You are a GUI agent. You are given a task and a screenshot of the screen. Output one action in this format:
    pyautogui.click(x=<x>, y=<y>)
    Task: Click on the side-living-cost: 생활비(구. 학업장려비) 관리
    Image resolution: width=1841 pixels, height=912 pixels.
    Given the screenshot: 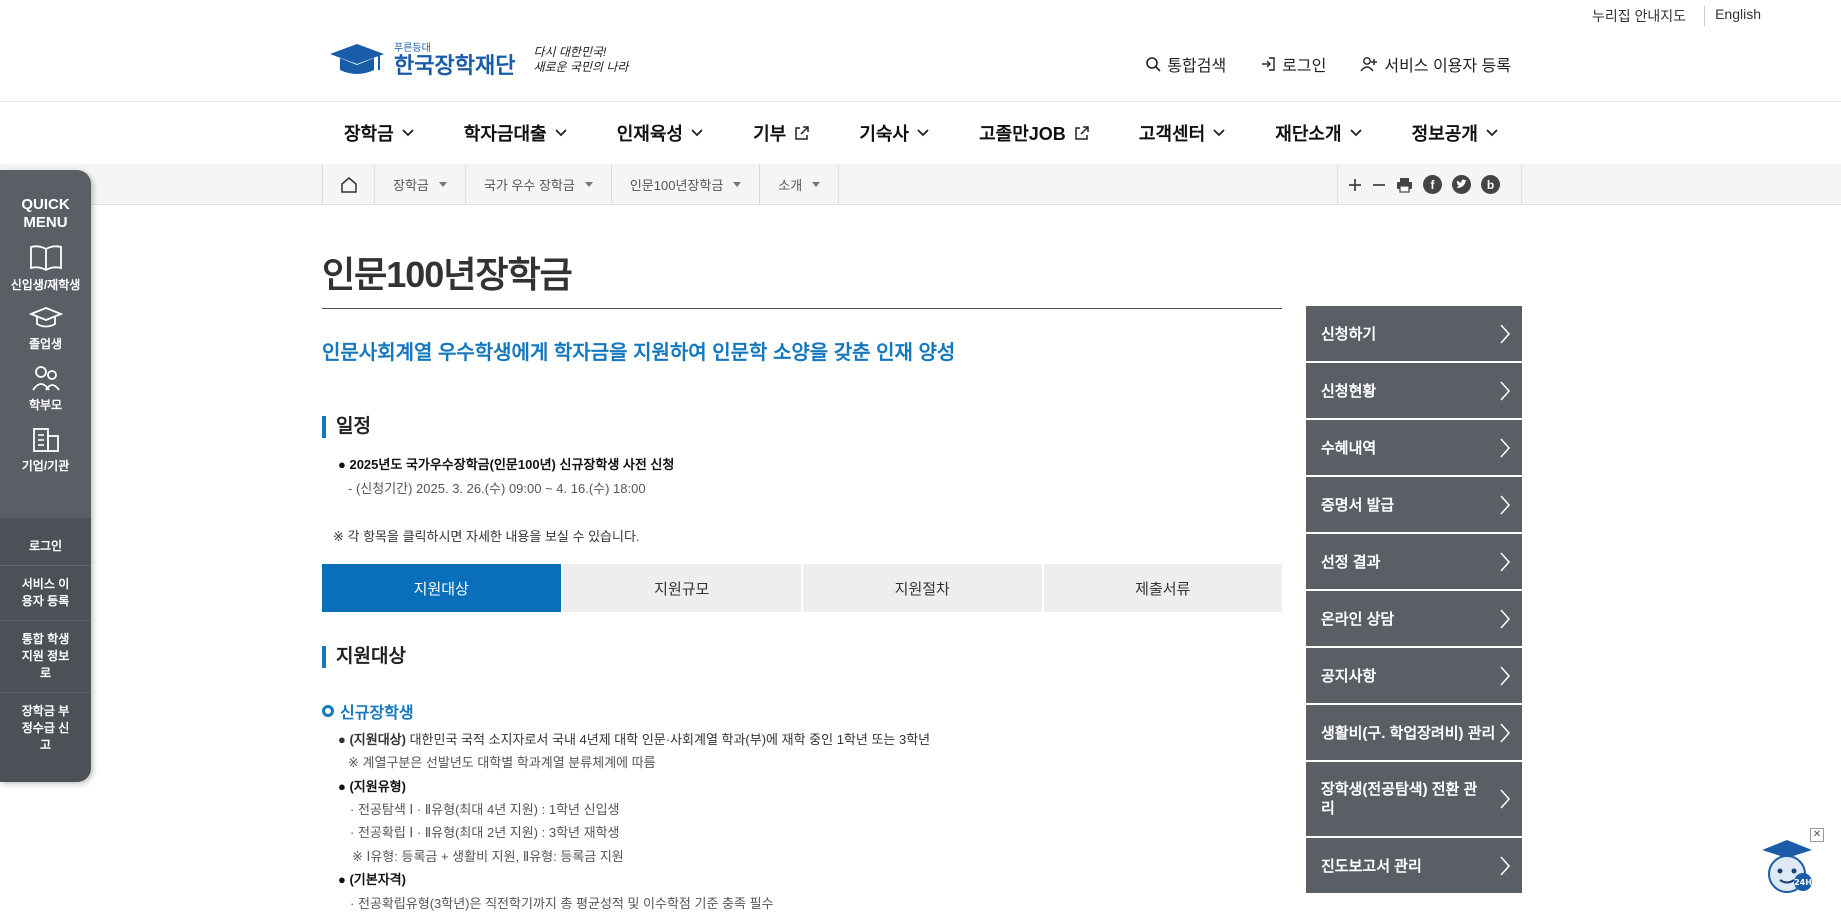 What is the action you would take?
    pyautogui.click(x=1414, y=732)
    